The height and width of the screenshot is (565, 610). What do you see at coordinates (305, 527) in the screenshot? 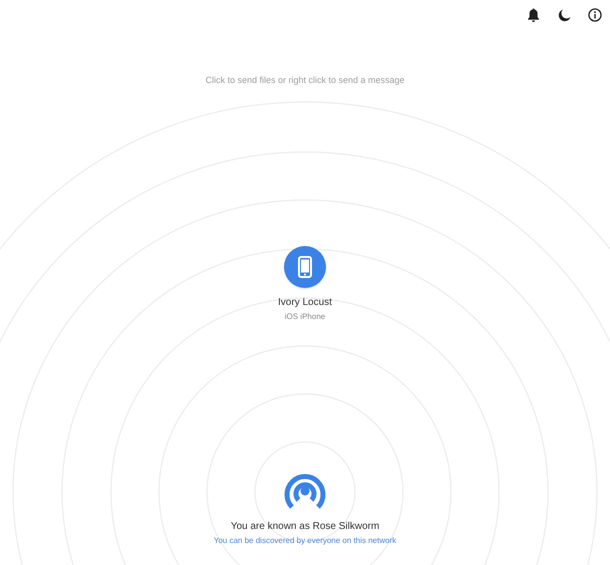
I see `device-name-text: You are known as Rose Silkworm` at bounding box center [305, 527].